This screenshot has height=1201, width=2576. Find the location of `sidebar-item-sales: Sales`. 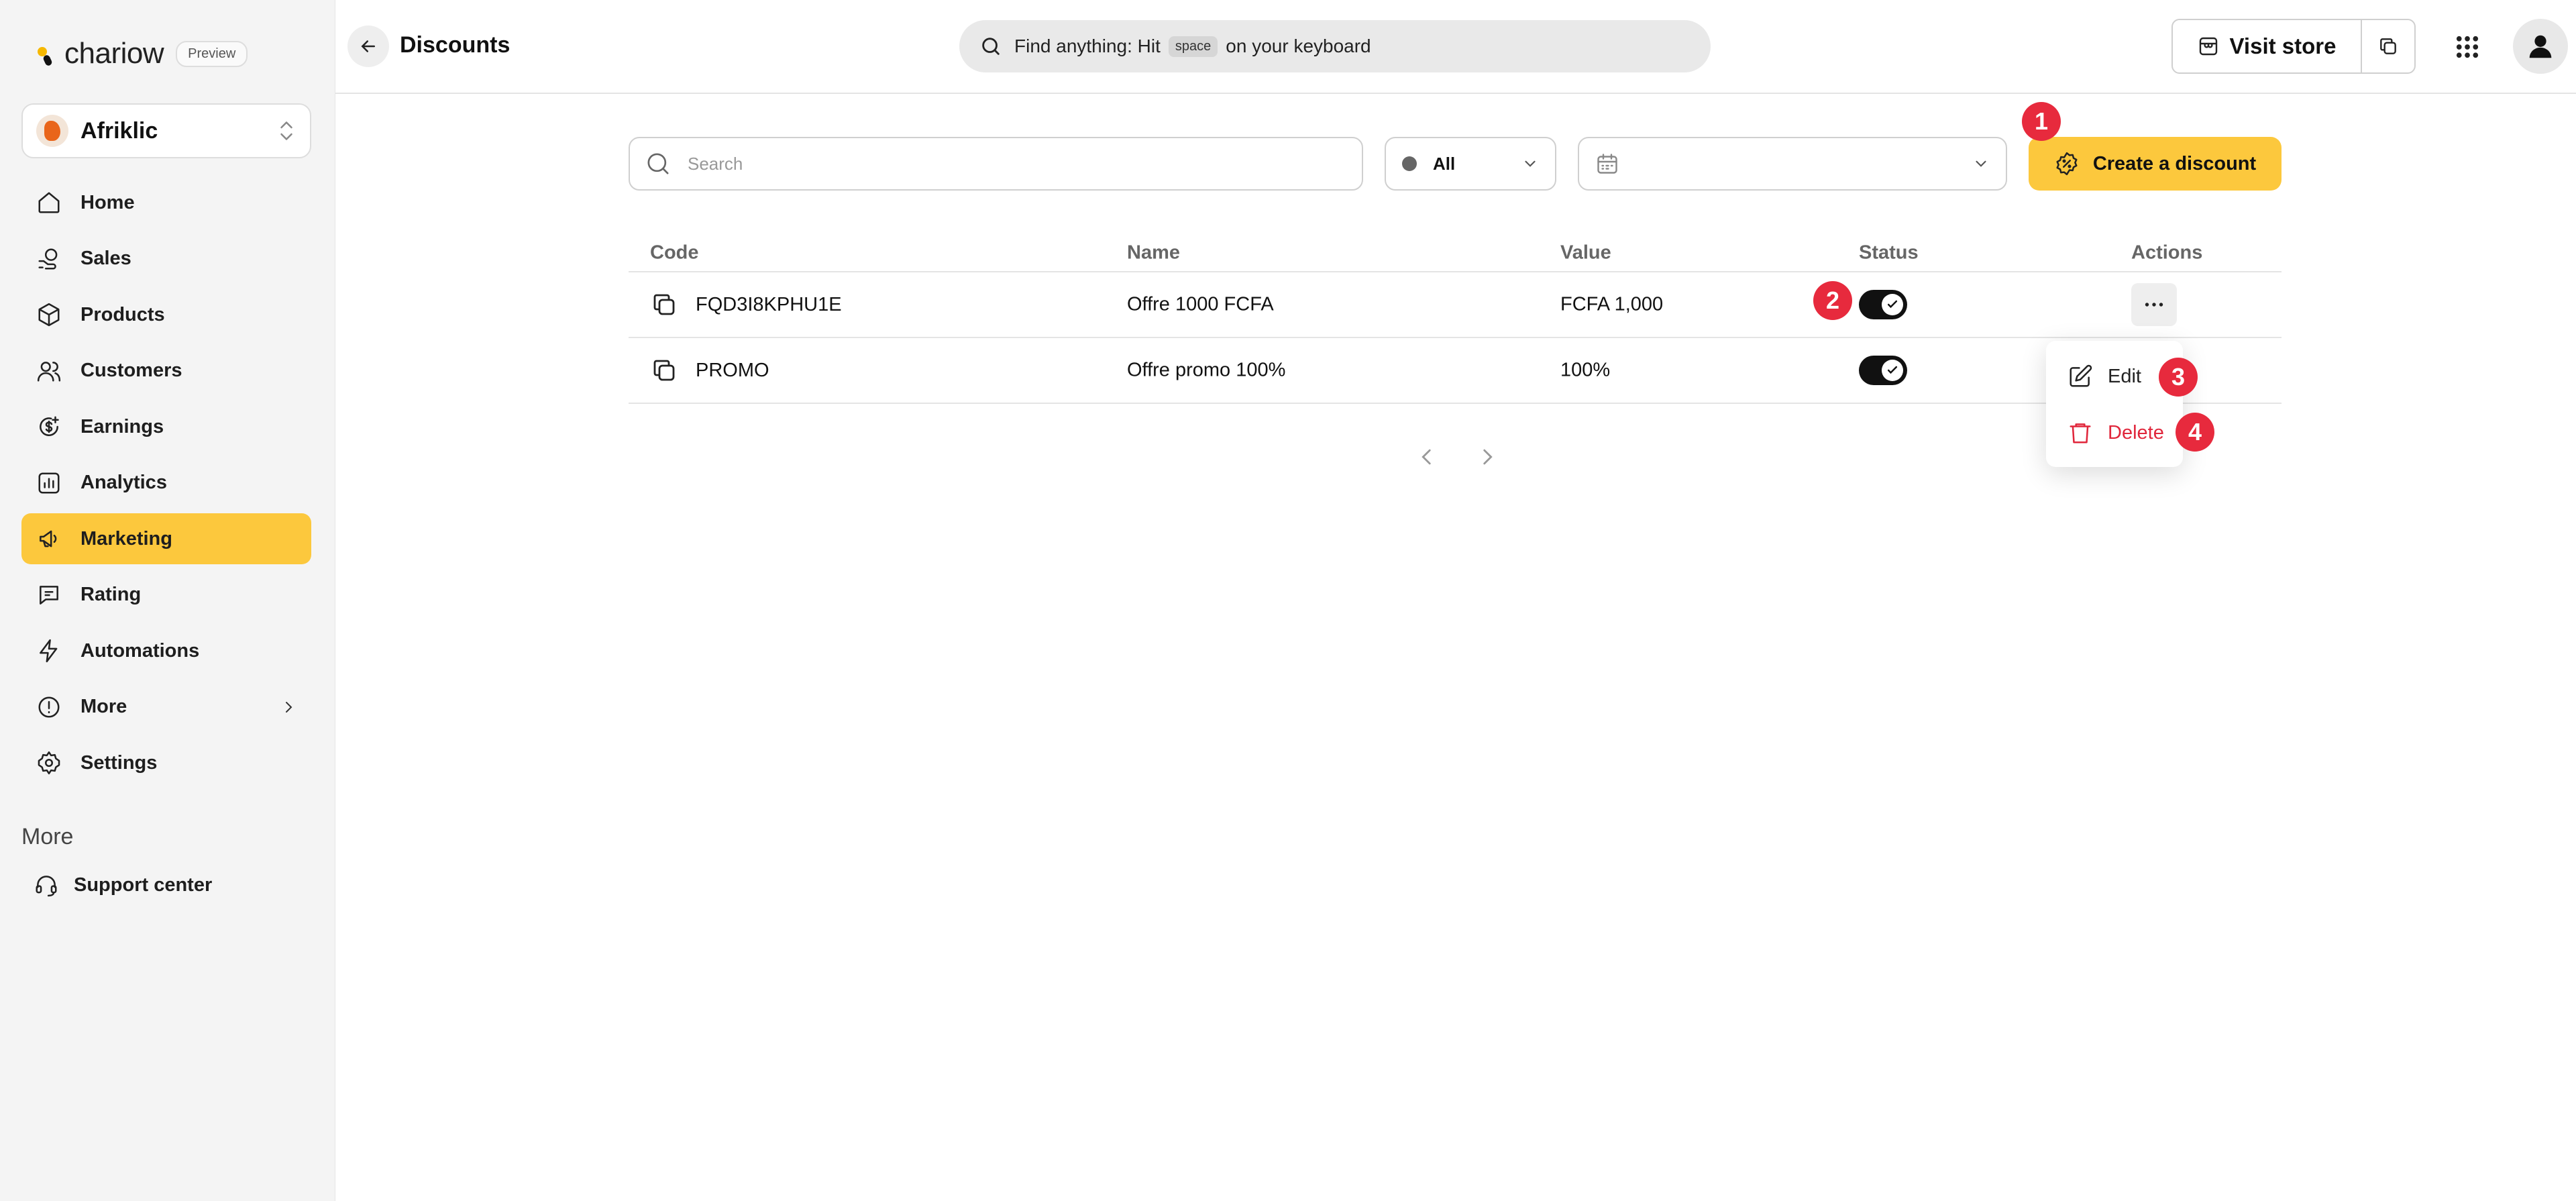

sidebar-item-sales: Sales is located at coordinates (166, 258).